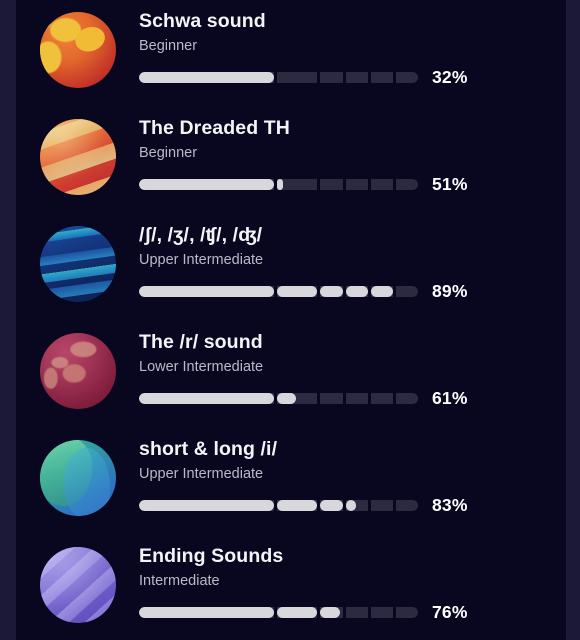 The width and height of the screenshot is (580, 640). What do you see at coordinates (201, 367) in the screenshot?
I see `lesson-level-label: Lower Intermediate` at bounding box center [201, 367].